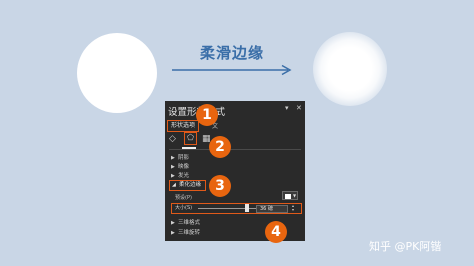 The height and width of the screenshot is (266, 474). I want to click on section-3d-format: ▶ 三维格式, so click(185, 222).